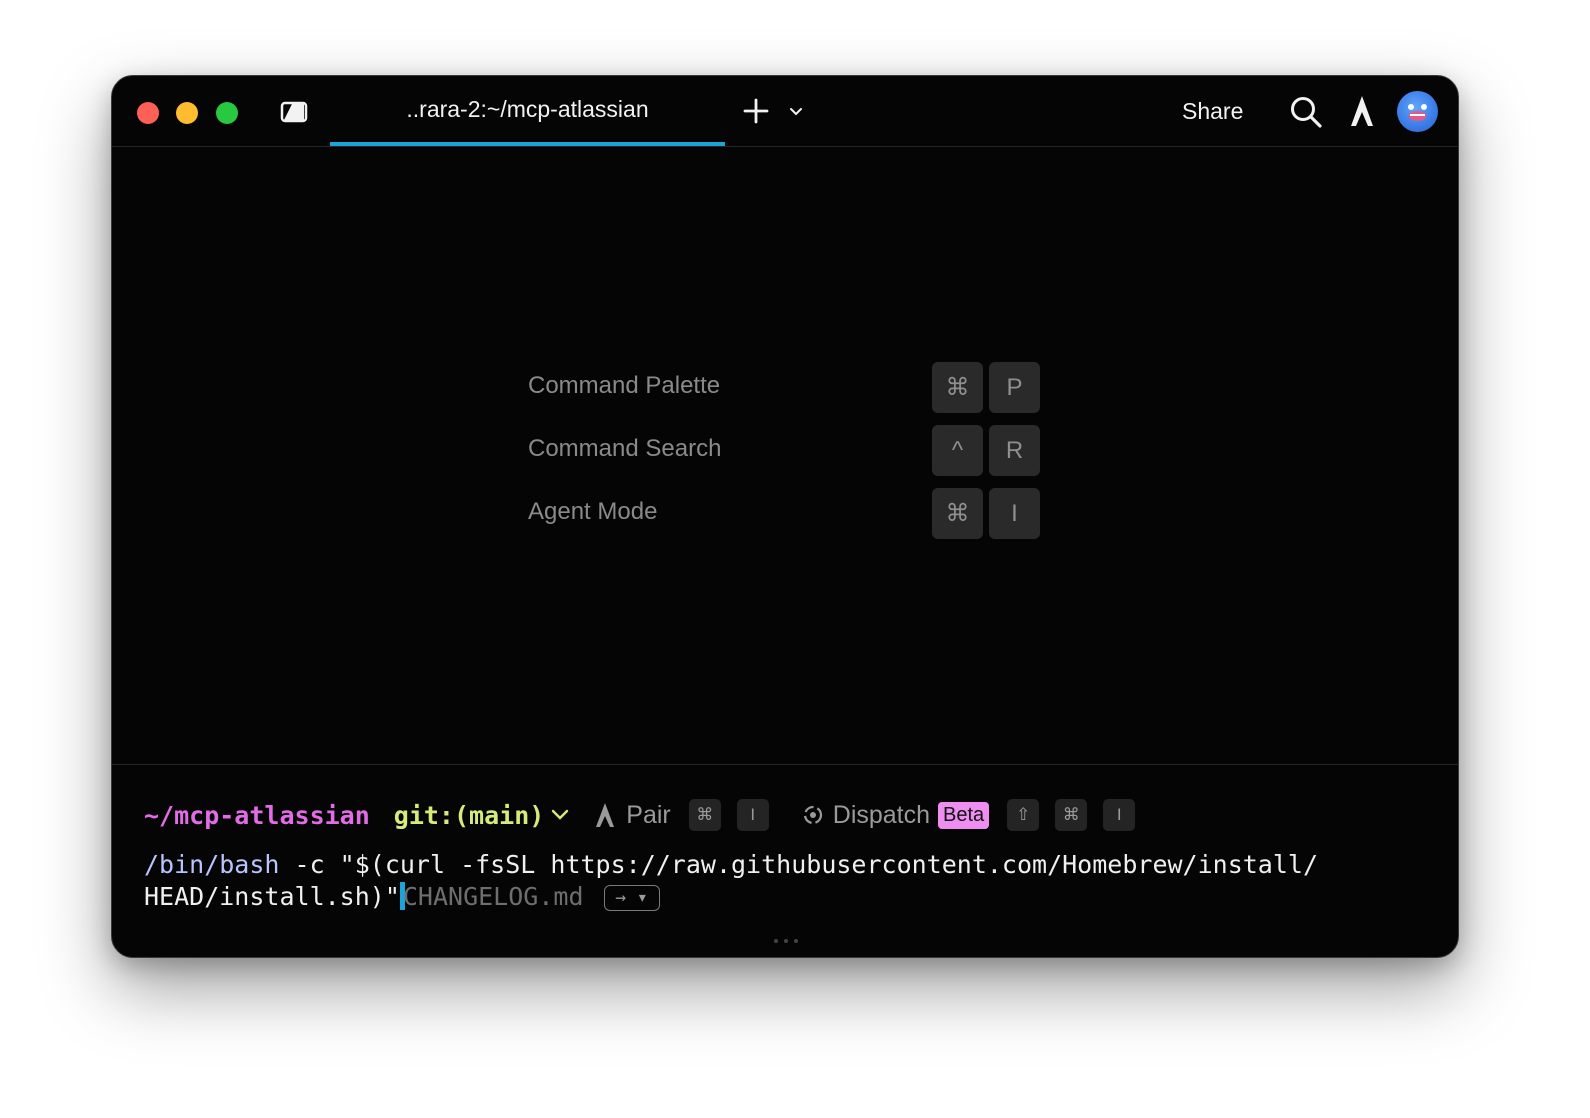  I want to click on dispatch-shortcut-key: ⌘, so click(1071, 815).